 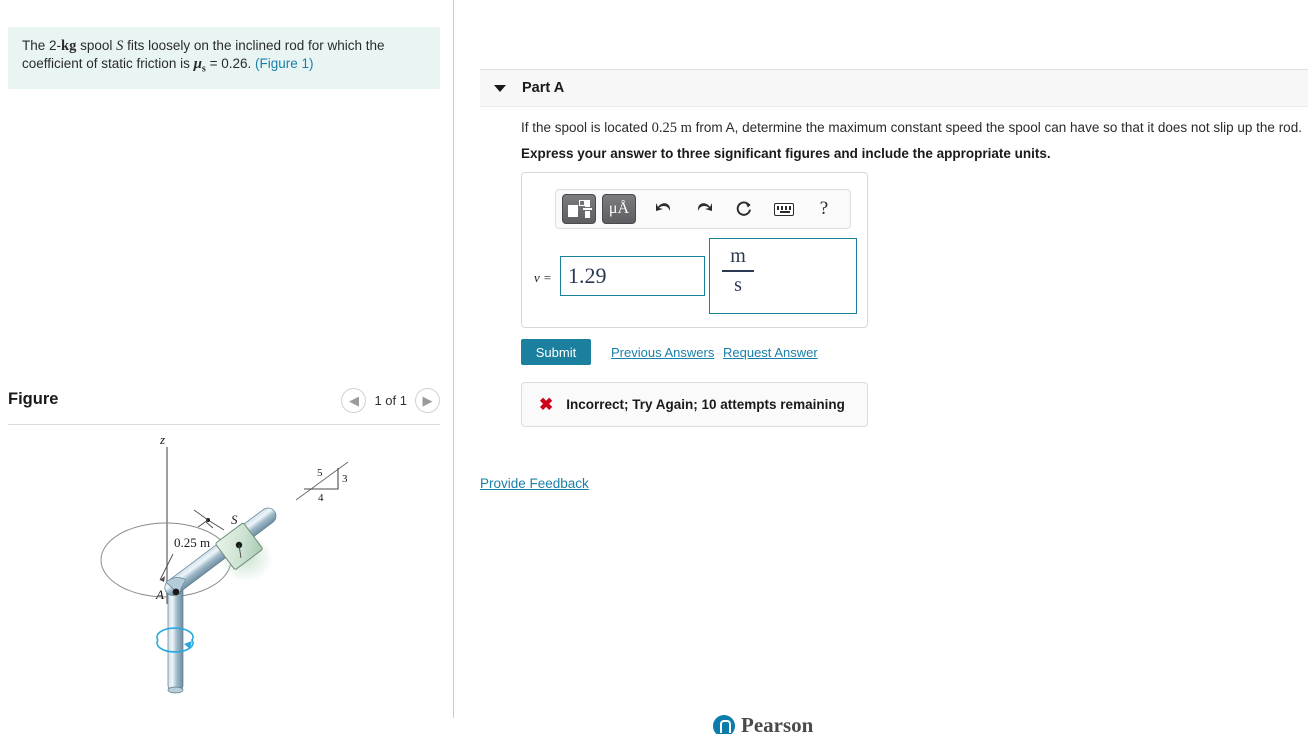 What do you see at coordinates (770, 352) in the screenshot?
I see `request-answer-link: Request Answer` at bounding box center [770, 352].